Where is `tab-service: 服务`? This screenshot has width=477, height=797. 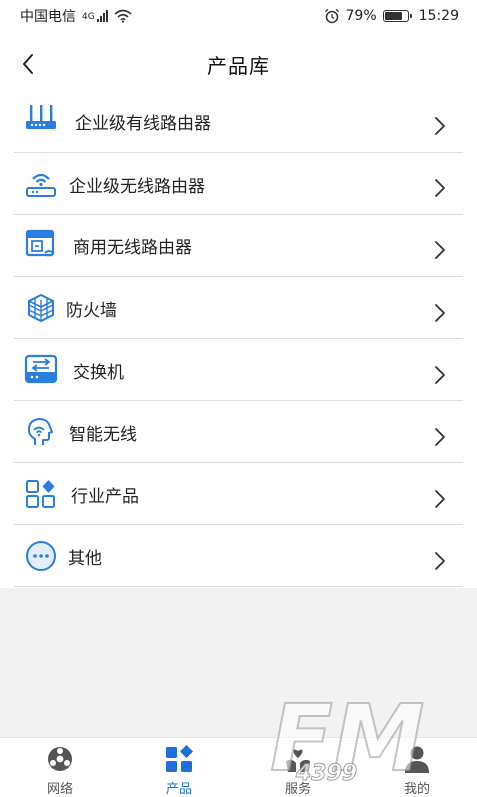
tab-service: 服务 is located at coordinates (298, 767).